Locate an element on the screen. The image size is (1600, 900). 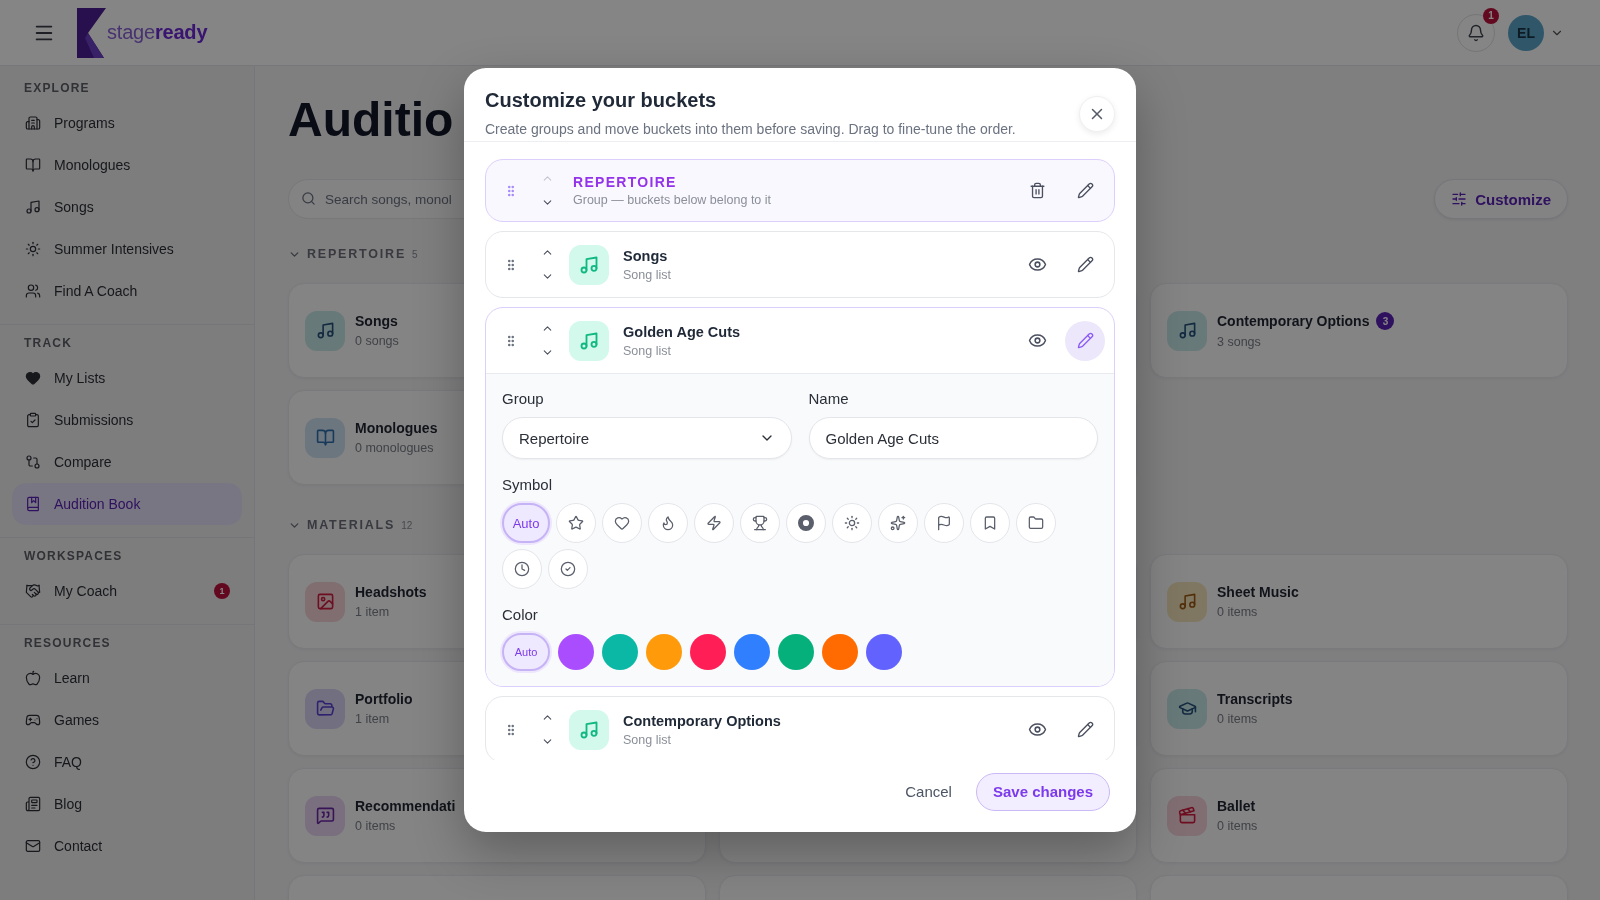
card-title: Contemporary Options is located at coordinates (1293, 321).